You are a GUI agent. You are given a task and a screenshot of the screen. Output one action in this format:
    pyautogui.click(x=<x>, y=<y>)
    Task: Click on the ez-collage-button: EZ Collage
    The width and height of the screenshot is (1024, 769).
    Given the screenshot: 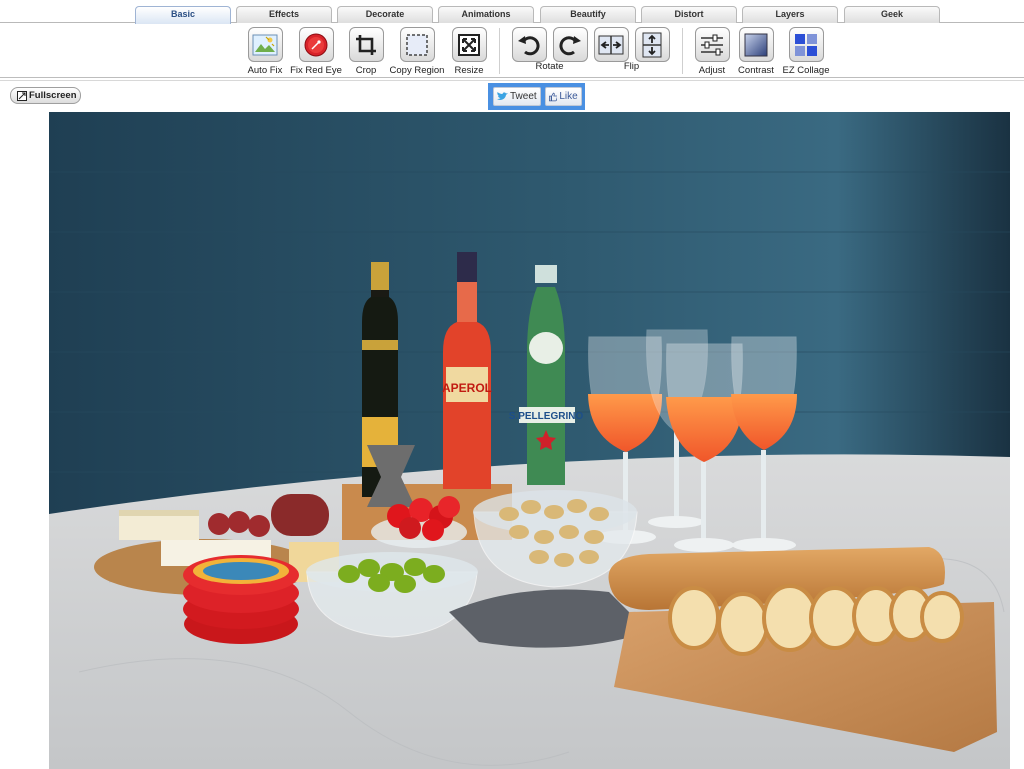 What is the action you would take?
    pyautogui.click(x=806, y=51)
    